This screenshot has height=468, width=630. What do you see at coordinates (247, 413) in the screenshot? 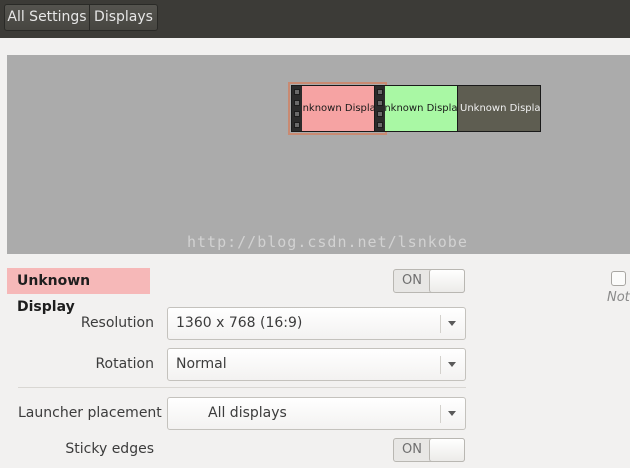
I see `launcher-placement-value: All displays` at bounding box center [247, 413].